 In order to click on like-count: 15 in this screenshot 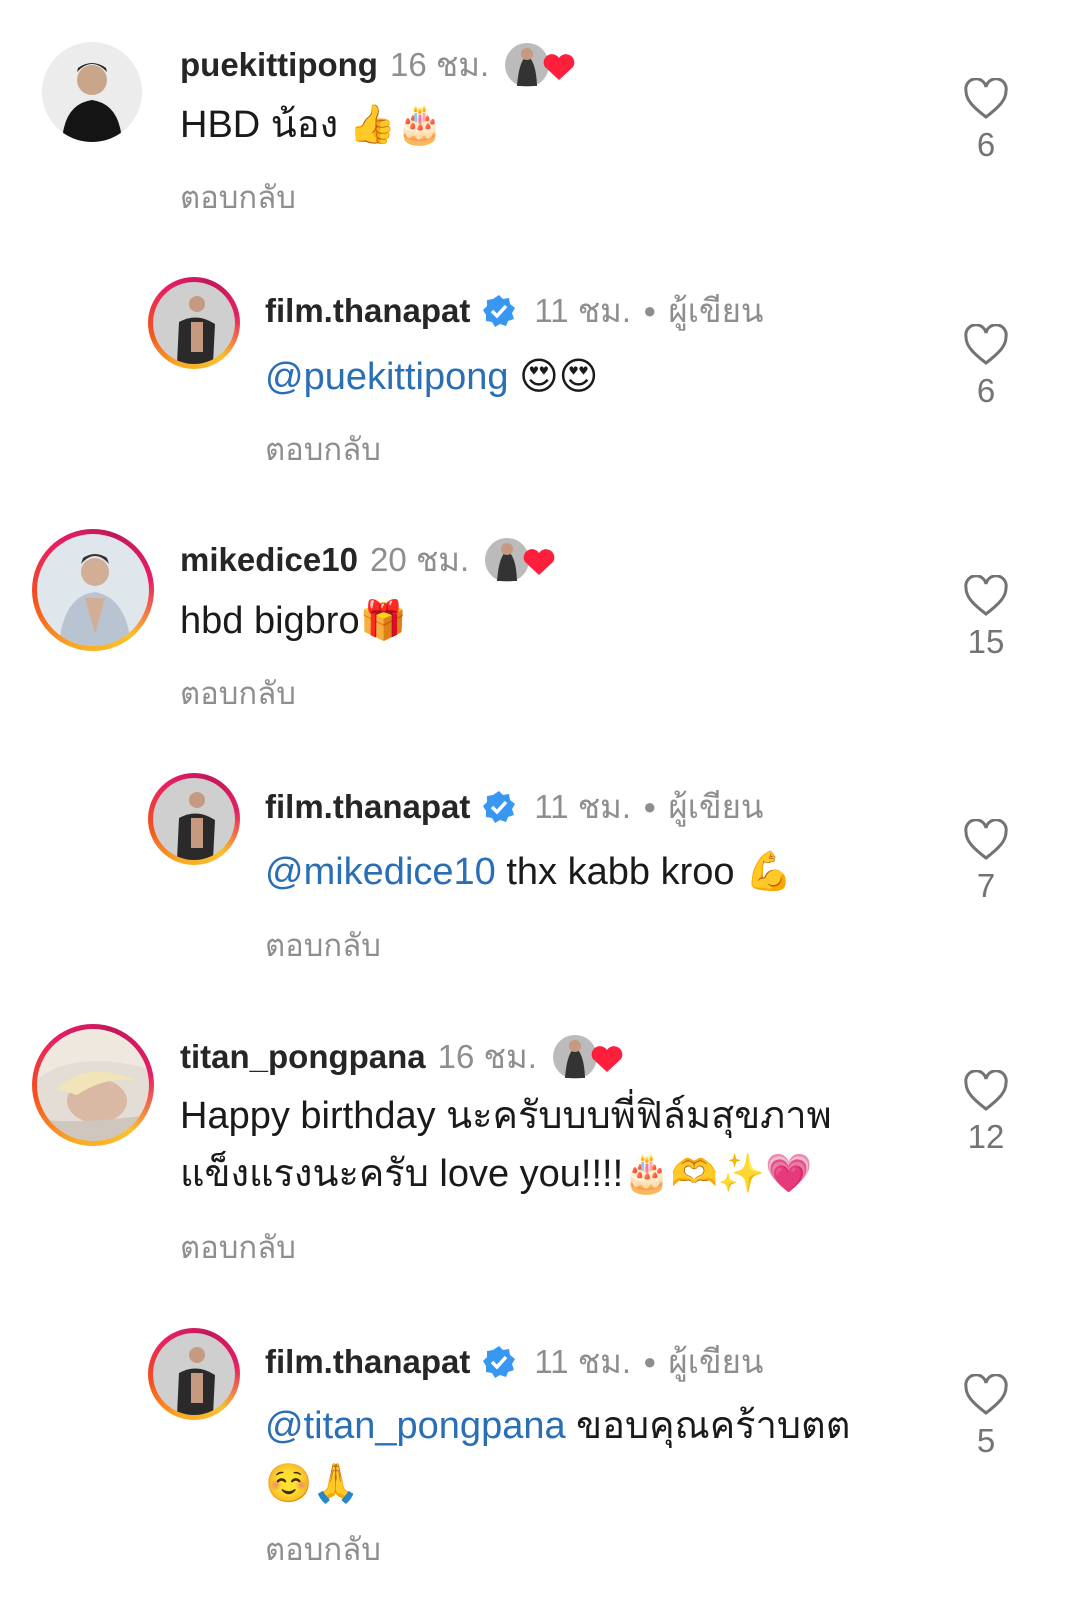, I will do `click(986, 641)`.